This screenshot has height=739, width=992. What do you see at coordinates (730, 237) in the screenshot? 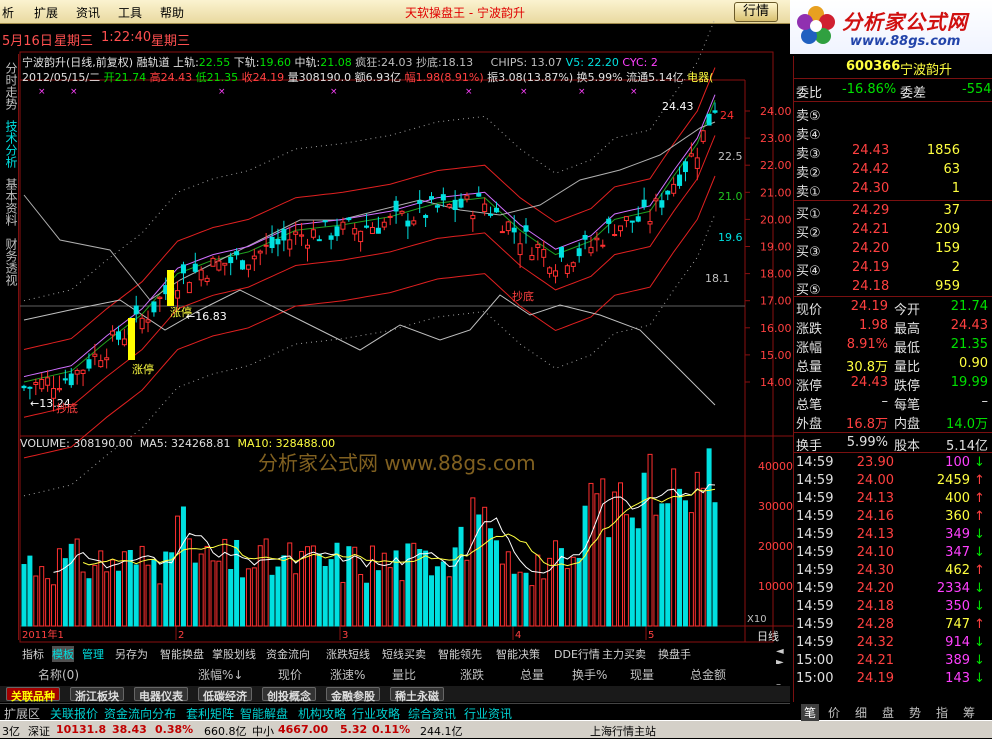
I see `band-value-label: 19.6` at bounding box center [730, 237].